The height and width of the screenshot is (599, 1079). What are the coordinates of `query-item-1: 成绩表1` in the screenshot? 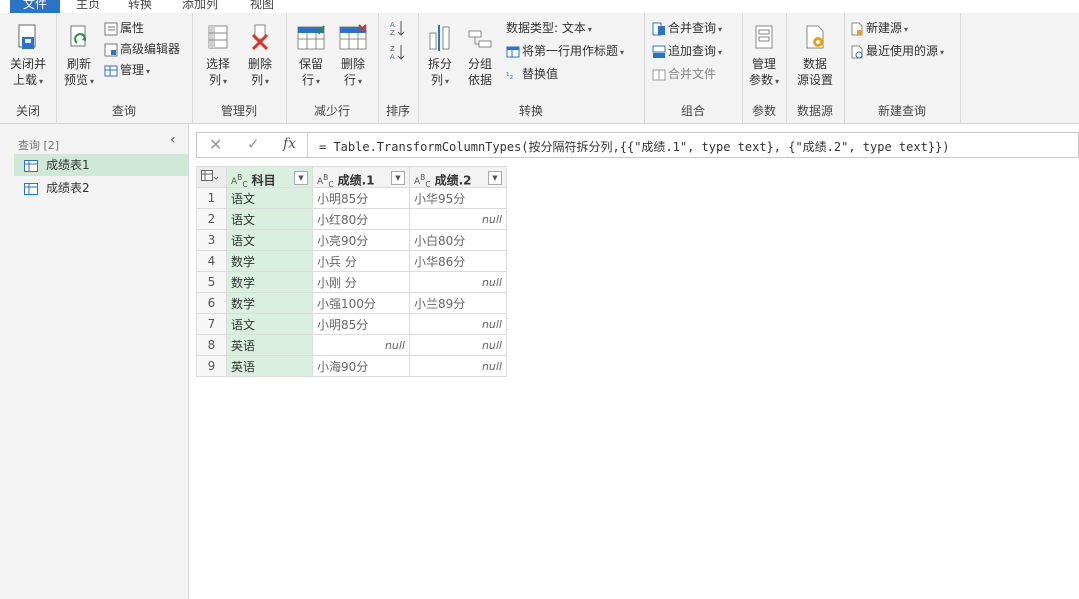 It's located at (101, 165).